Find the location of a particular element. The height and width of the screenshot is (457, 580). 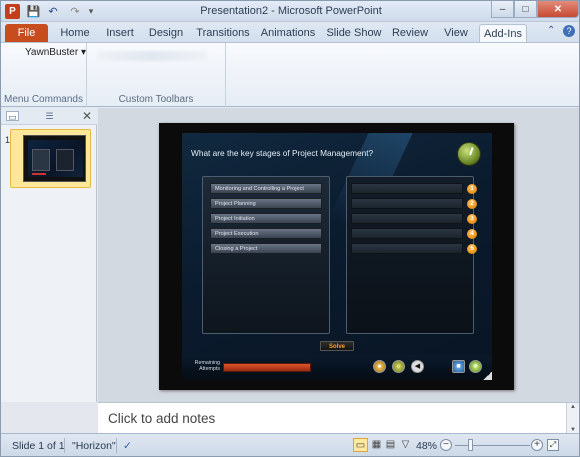

option-item: Project Initiation is located at coordinates (266, 218).